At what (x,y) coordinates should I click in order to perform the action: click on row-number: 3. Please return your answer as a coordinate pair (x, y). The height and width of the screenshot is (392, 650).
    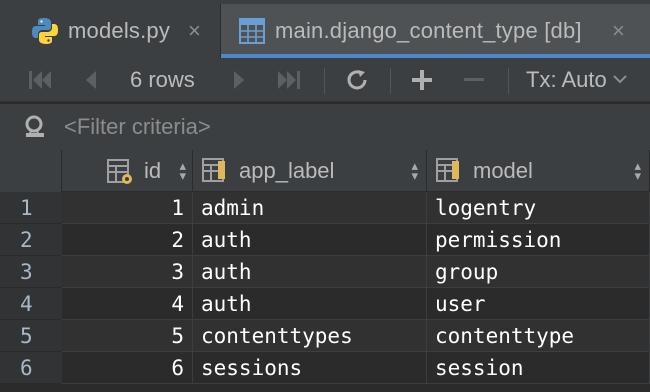
    Looking at the image, I should click on (31, 272).